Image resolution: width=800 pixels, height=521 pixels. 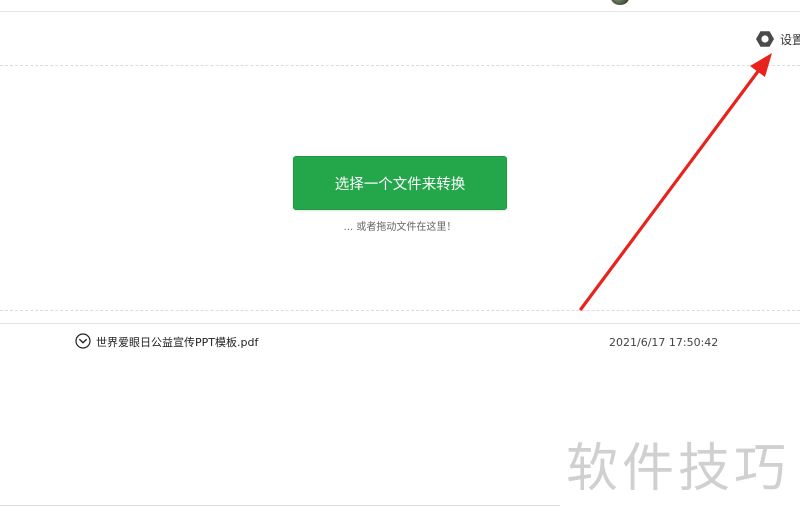 I want to click on choose-file-button-label: 选择一个文件来转换, so click(x=400, y=184).